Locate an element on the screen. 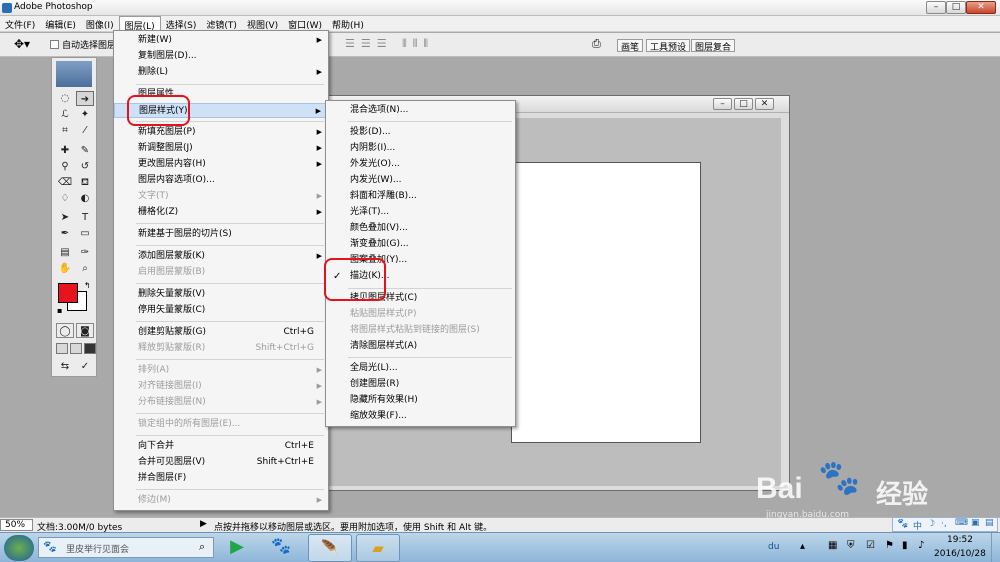 Image resolution: width=1000 pixels, height=562 pixels. ime-skin-icon: ▣ is located at coordinates (975, 523).